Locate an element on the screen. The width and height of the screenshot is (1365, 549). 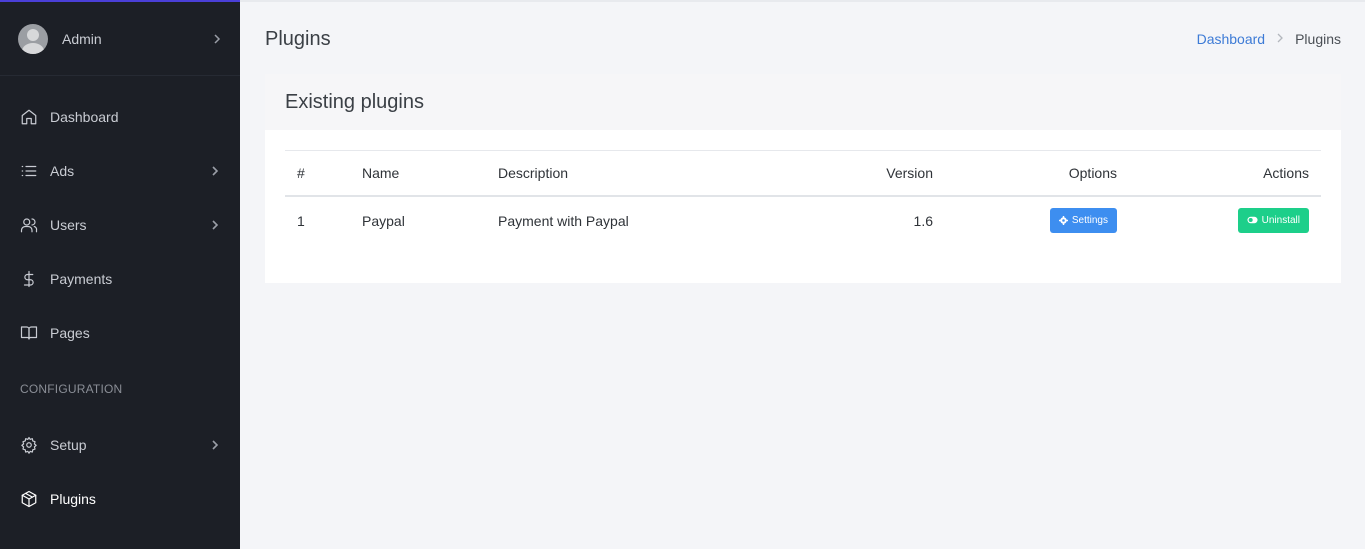
cell-description: Payment with Paypal is located at coordinates (563, 221).